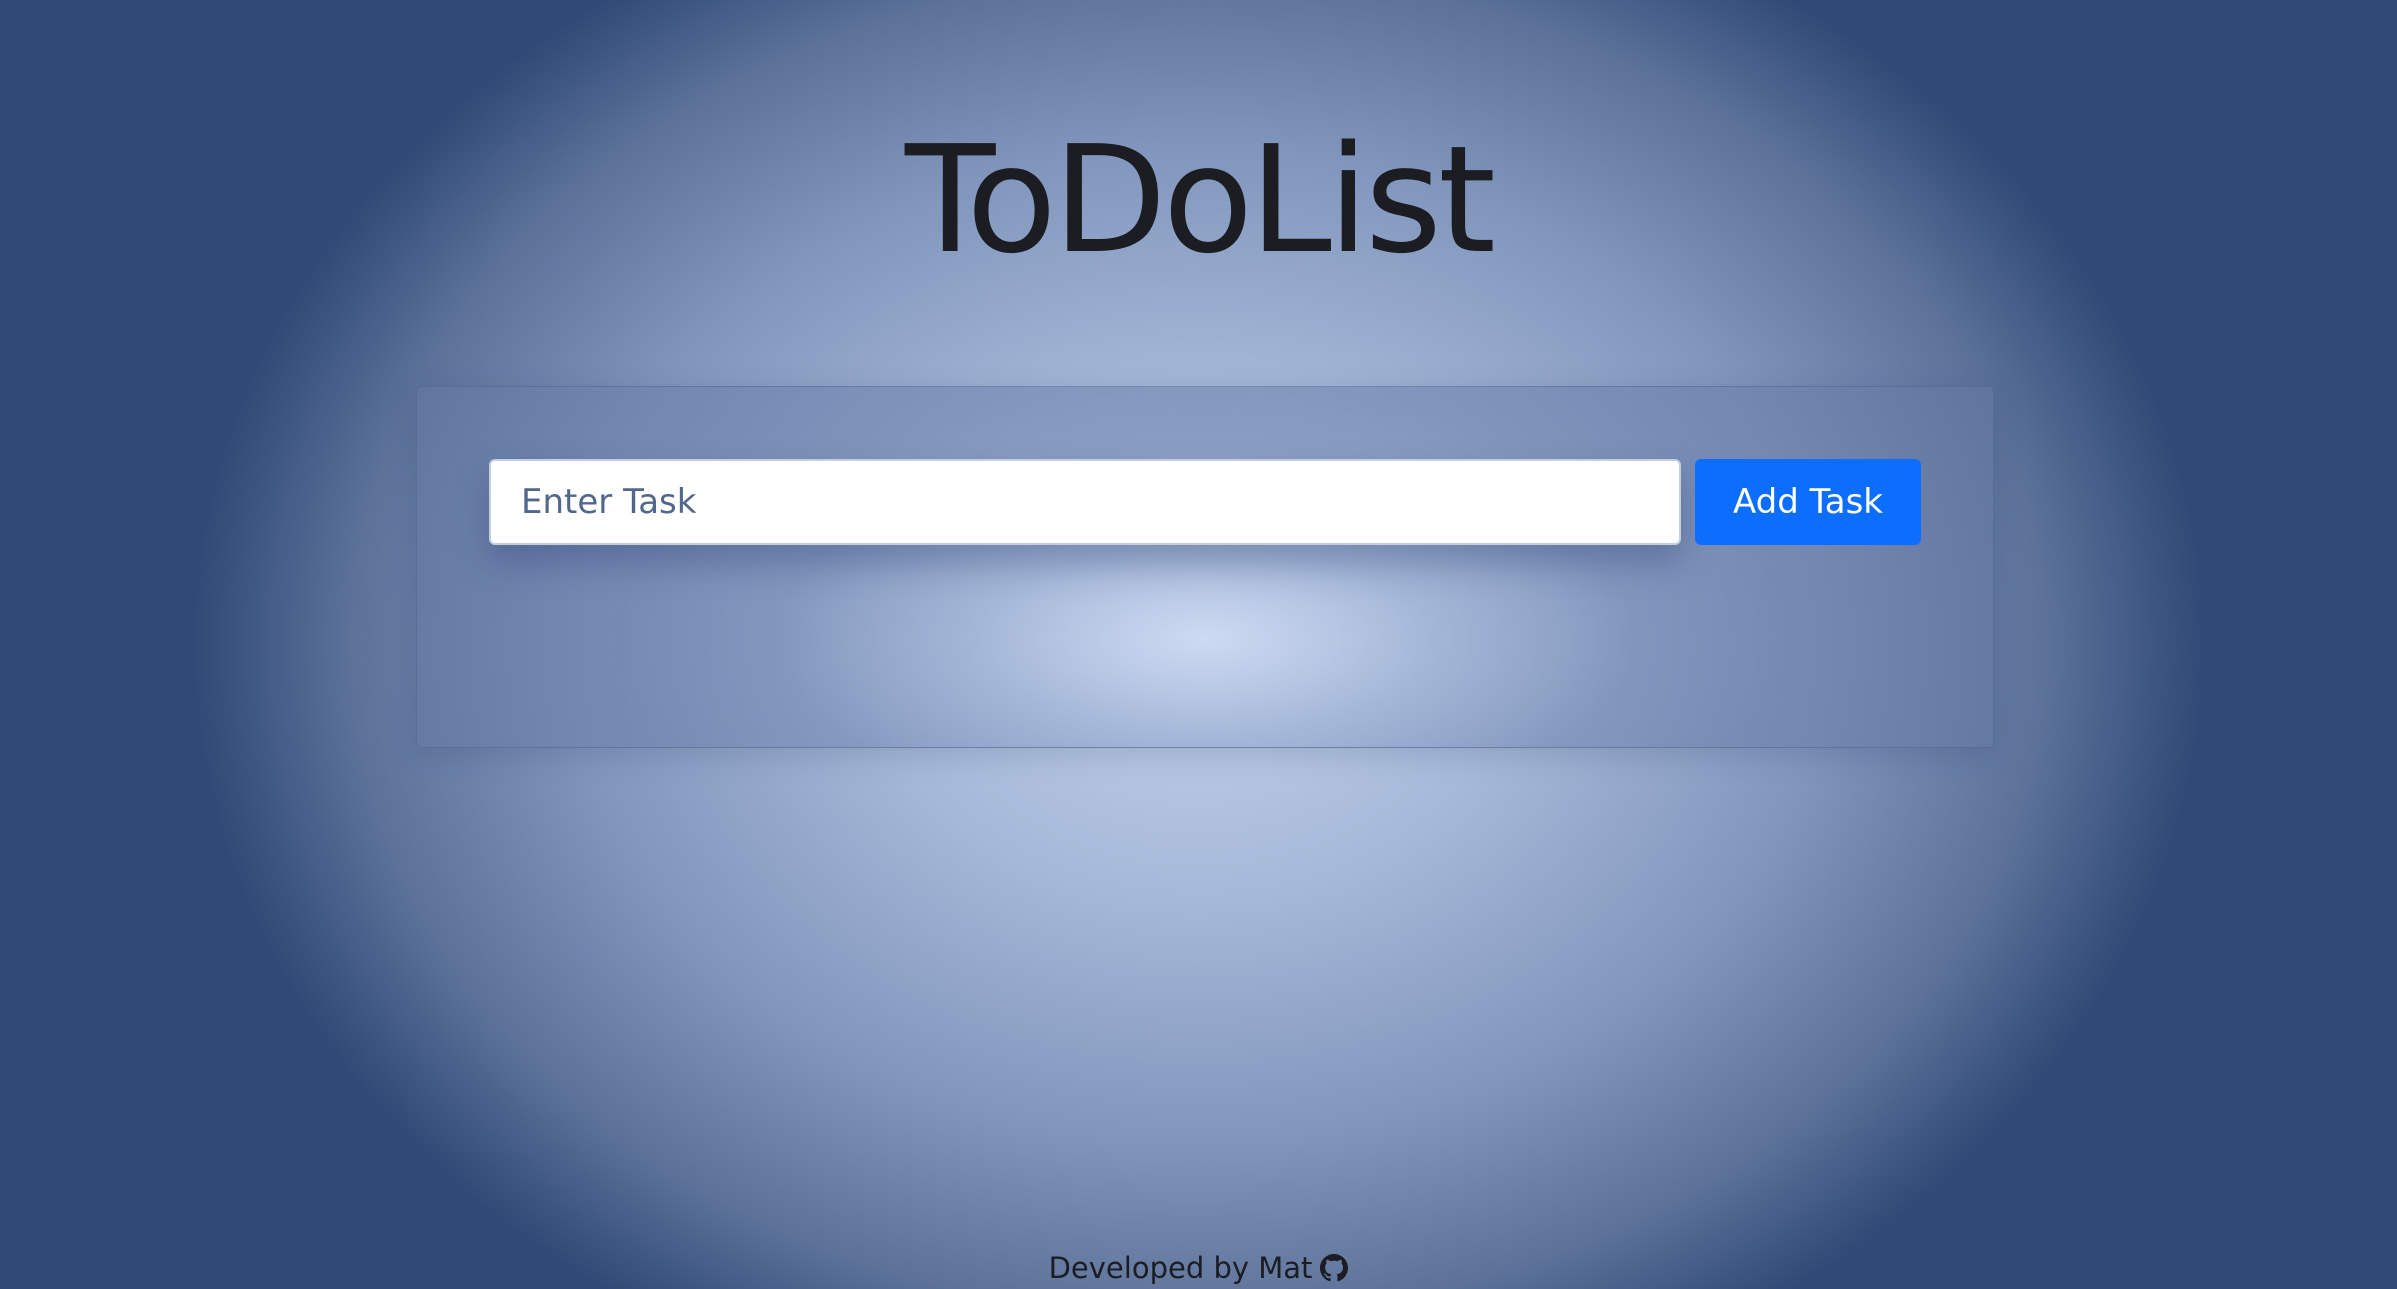 This screenshot has height=1289, width=2397. Describe the element at coordinates (1334, 1267) in the screenshot. I see `github-icon` at that location.